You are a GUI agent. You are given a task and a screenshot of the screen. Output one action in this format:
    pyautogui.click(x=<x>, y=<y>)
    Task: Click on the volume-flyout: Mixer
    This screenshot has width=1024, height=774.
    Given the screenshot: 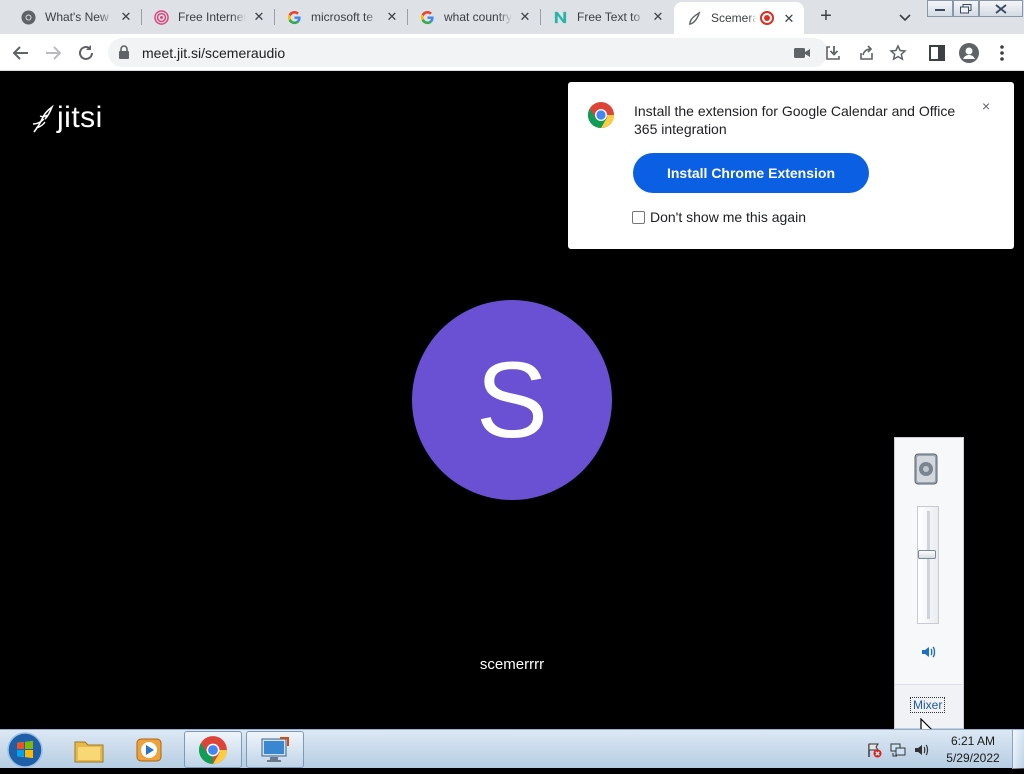 What is the action you would take?
    pyautogui.click(x=929, y=583)
    